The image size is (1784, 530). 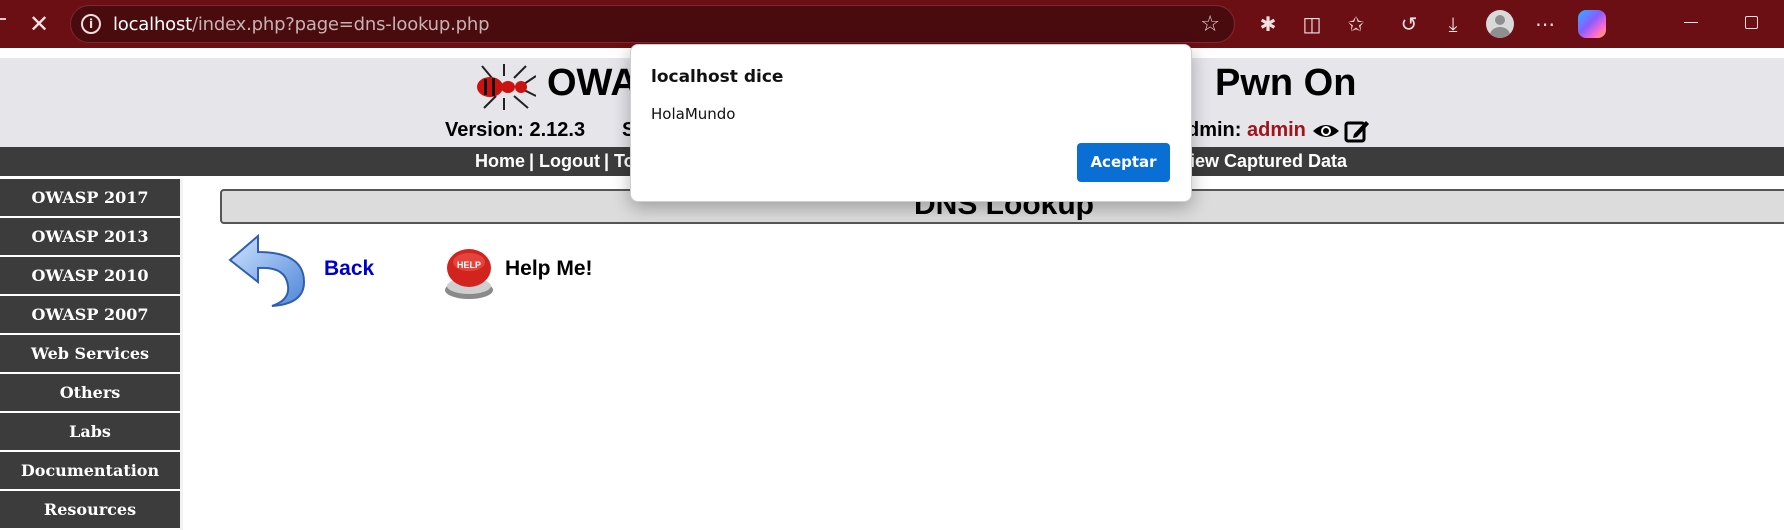 I want to click on back-link: Back, so click(x=349, y=269).